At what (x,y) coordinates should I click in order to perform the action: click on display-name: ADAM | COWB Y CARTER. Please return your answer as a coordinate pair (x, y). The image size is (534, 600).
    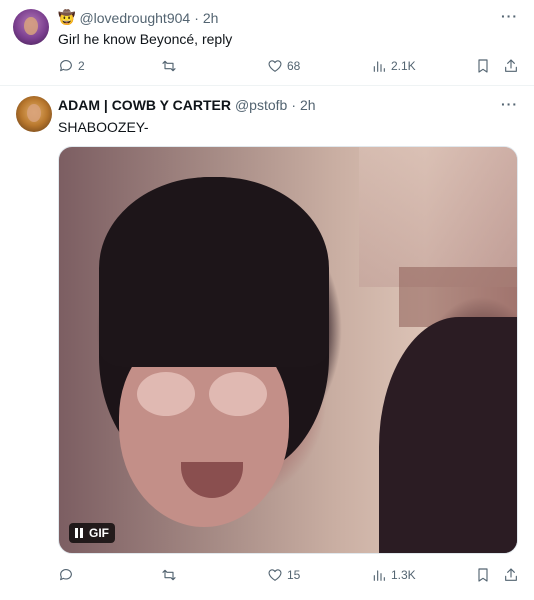
    Looking at the image, I should click on (144, 105).